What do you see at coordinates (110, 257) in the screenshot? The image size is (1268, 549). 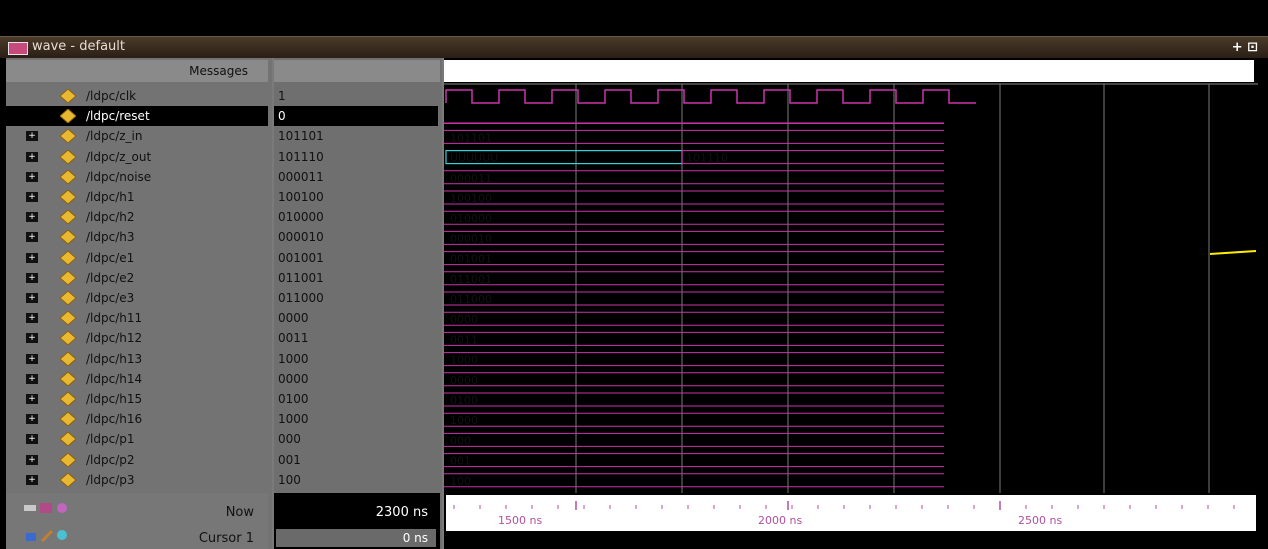 I see `signal-name: /ldpc/e1` at bounding box center [110, 257].